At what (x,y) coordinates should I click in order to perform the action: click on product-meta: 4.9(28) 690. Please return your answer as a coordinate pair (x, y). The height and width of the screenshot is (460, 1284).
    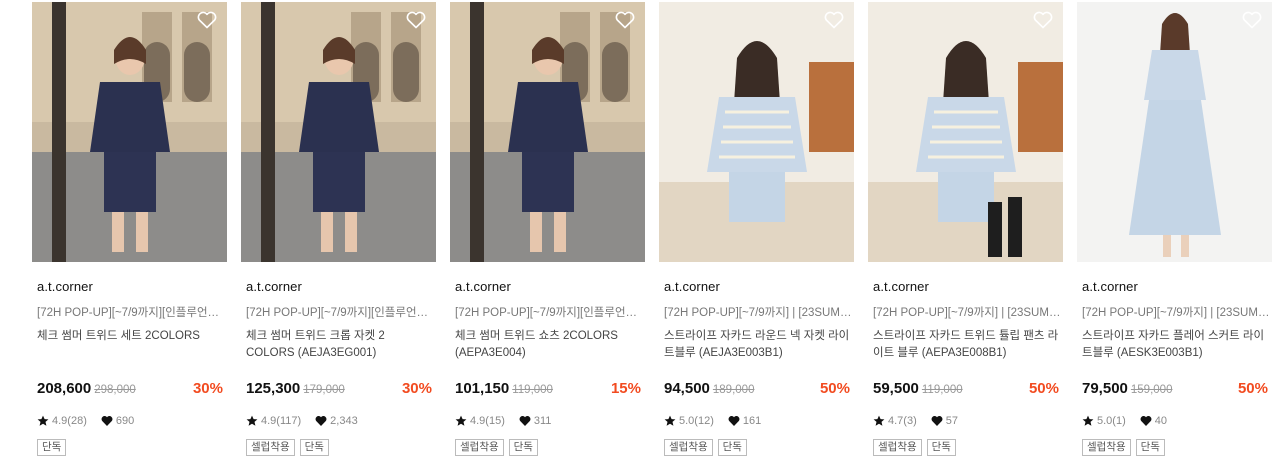
    Looking at the image, I should click on (85, 421).